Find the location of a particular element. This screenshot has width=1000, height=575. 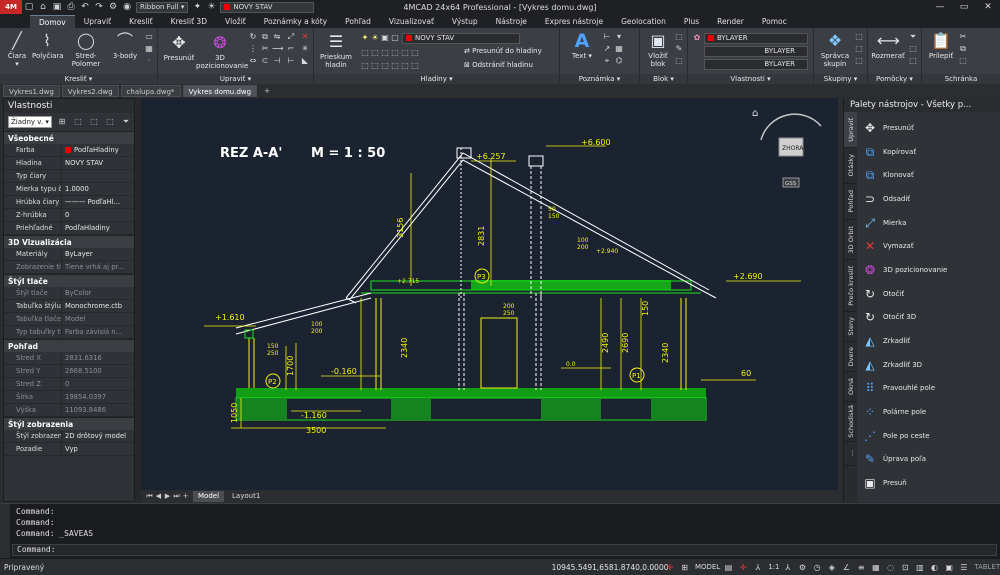

linetype-combo: BYLAYER is located at coordinates (756, 51).